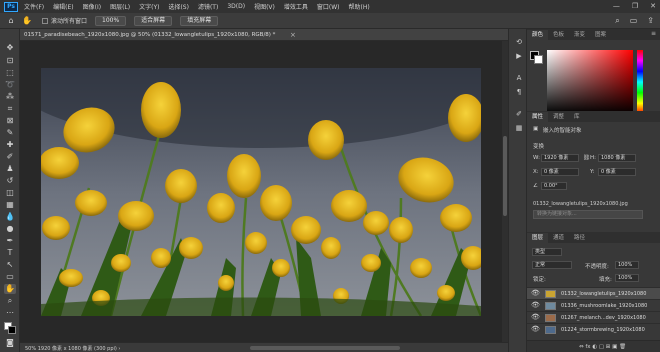 Image resolution: width=660 pixels, height=352 pixels. What do you see at coordinates (600, 35) in the screenshot?
I see `tab-patterns: 图案` at bounding box center [600, 35].